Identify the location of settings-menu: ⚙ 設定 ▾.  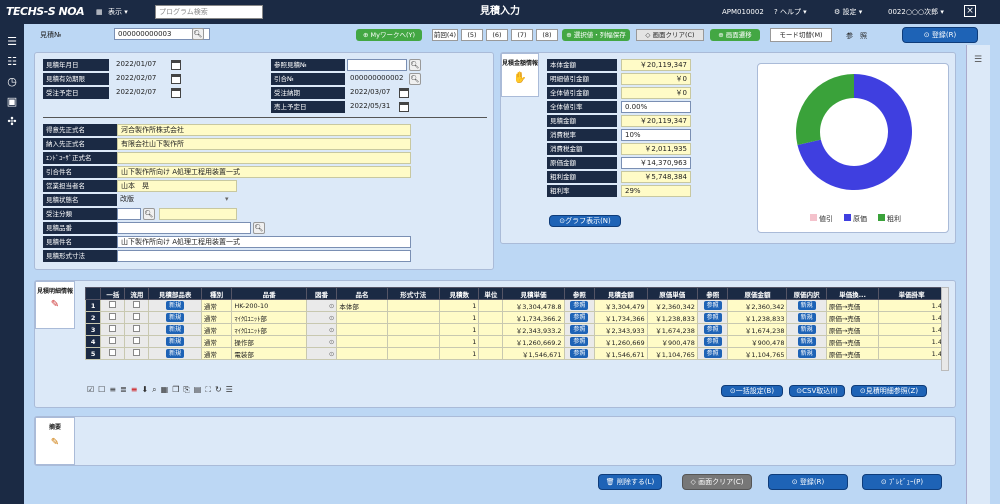
(848, 12).